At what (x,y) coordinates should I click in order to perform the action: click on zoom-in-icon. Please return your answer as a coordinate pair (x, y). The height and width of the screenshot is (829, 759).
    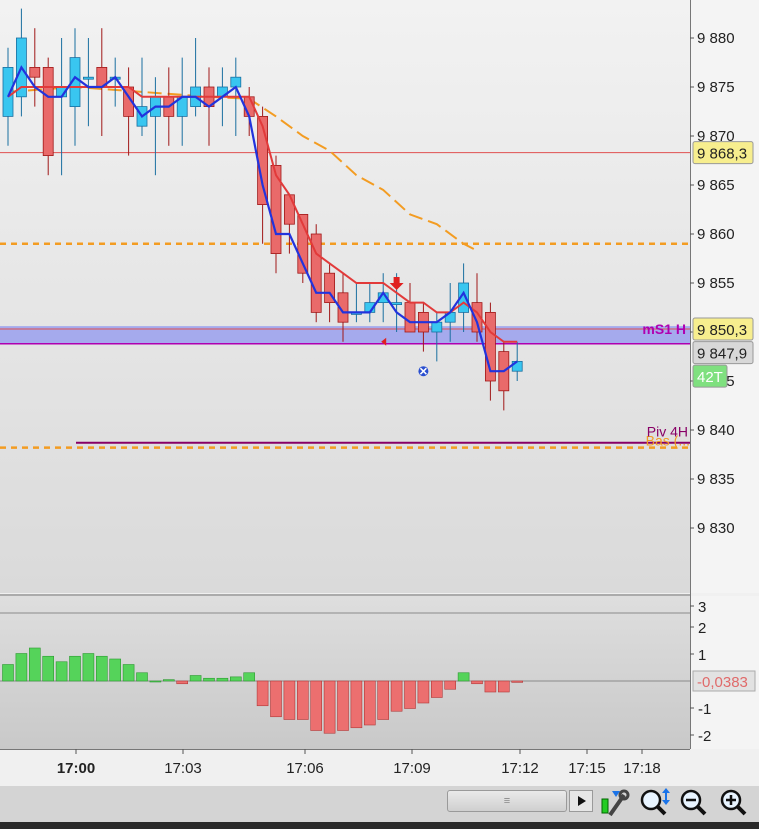
    Looking at the image, I should click on (733, 802).